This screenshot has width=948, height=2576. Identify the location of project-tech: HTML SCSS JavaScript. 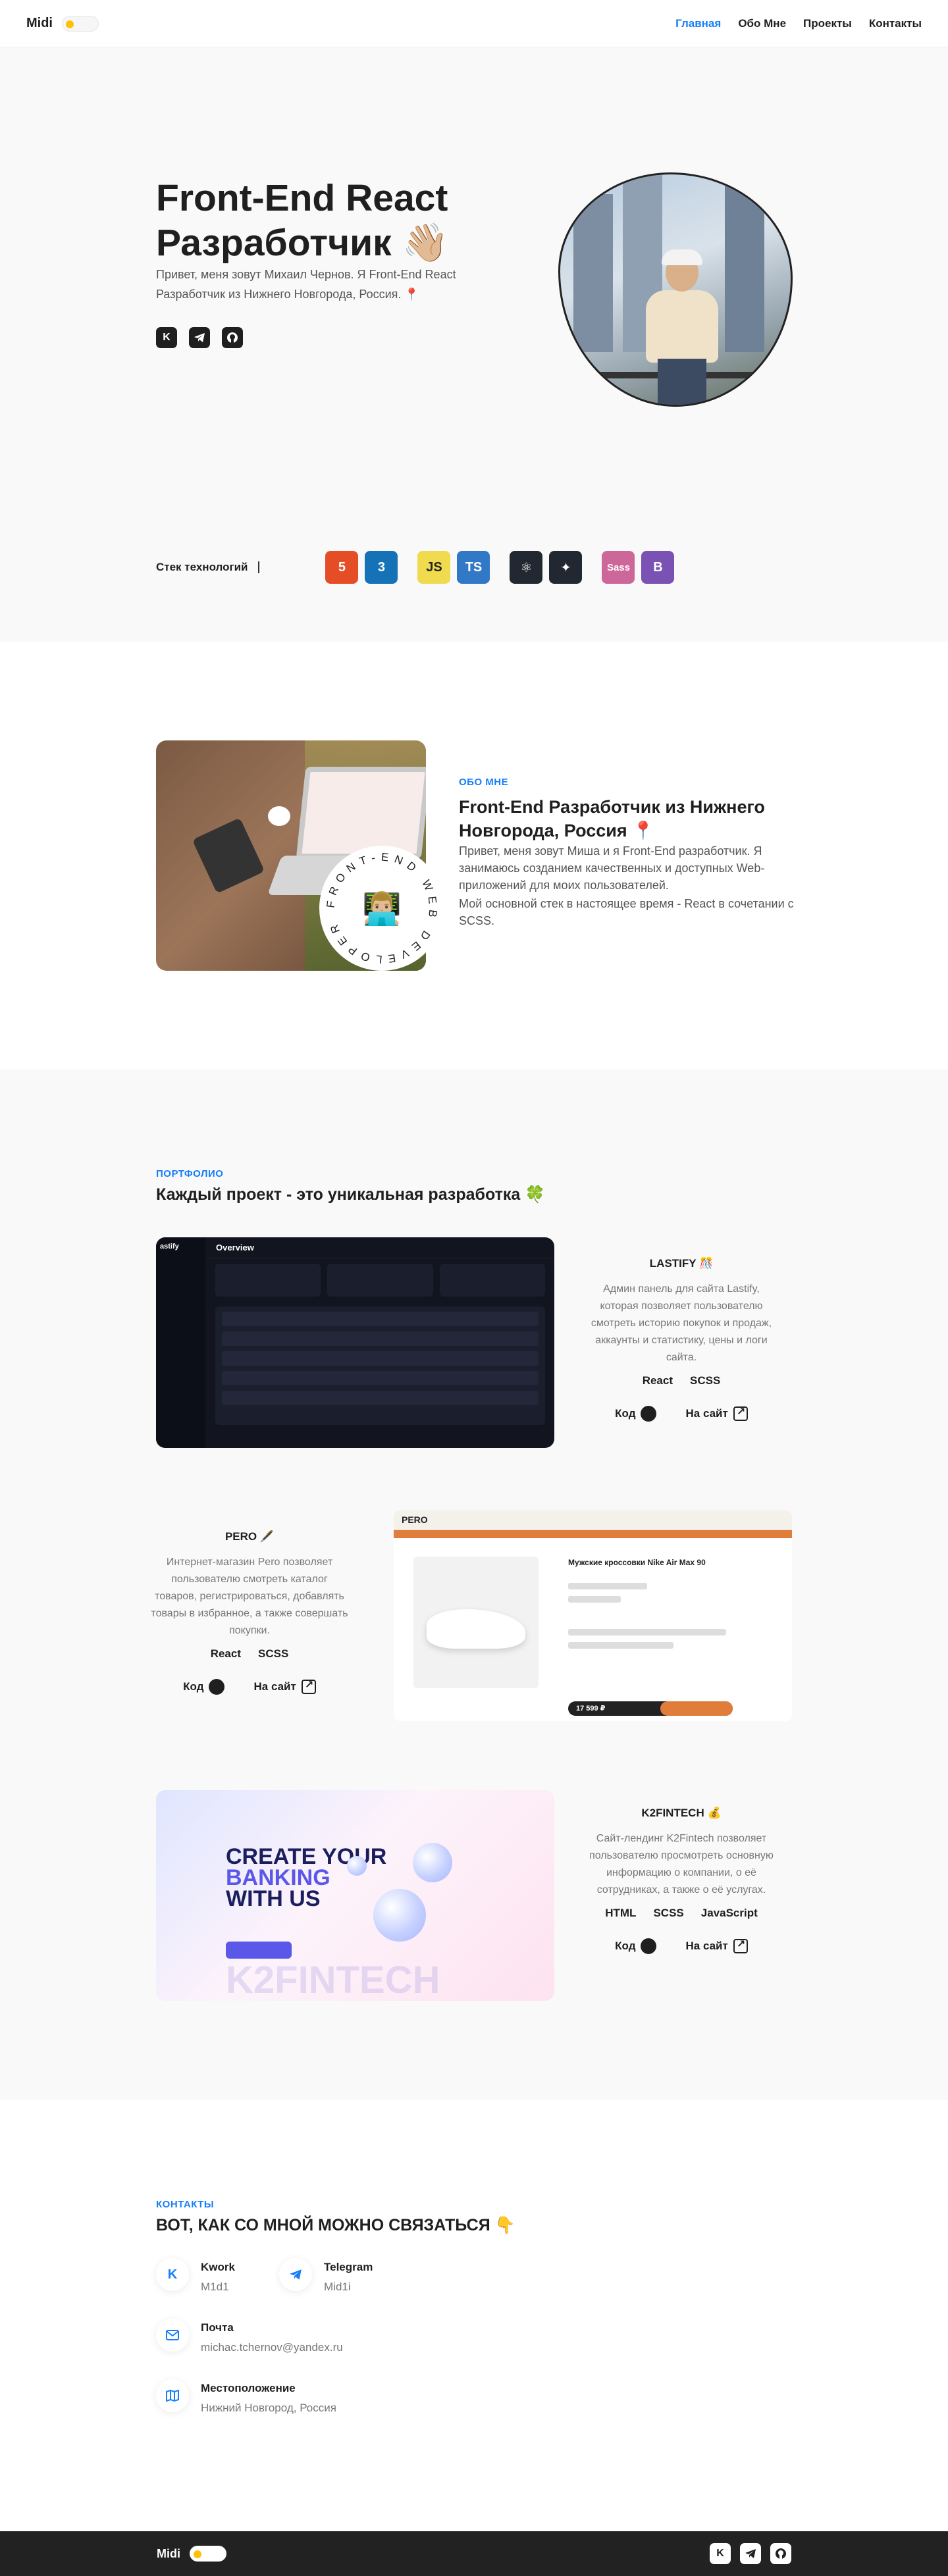
(682, 1913).